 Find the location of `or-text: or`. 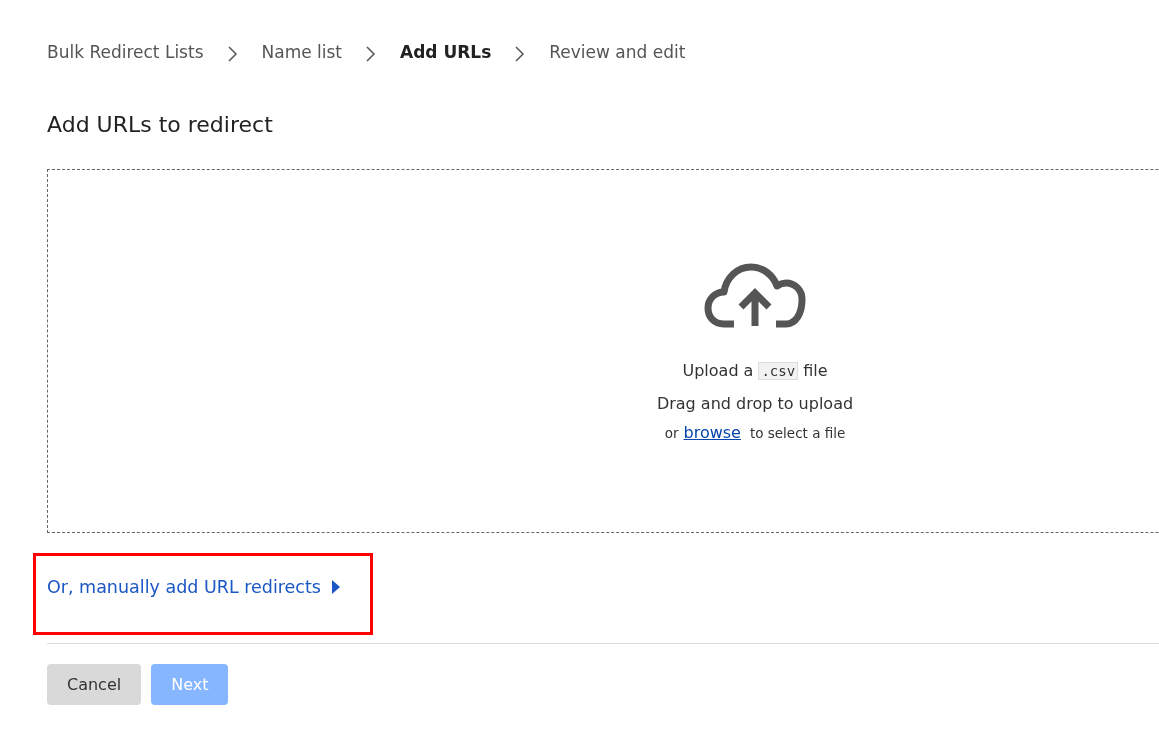

or-text: or is located at coordinates (671, 432).